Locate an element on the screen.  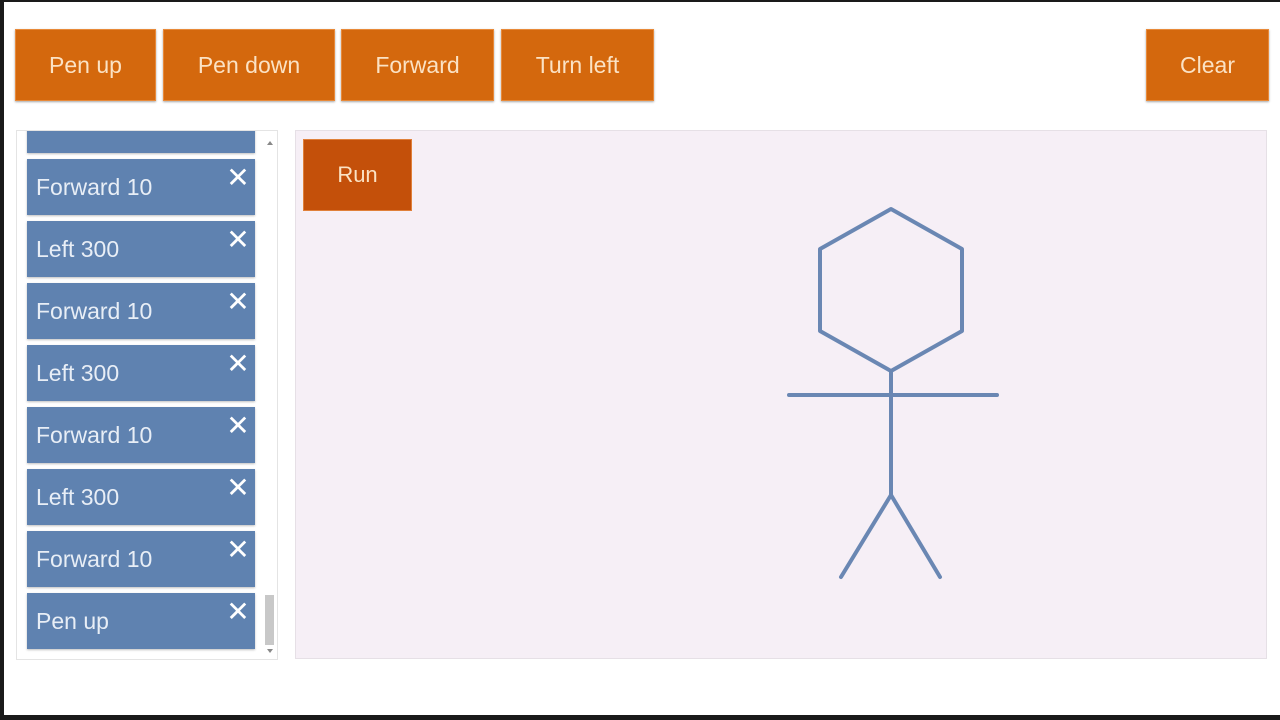
scrollbar is located at coordinates (270, 396).